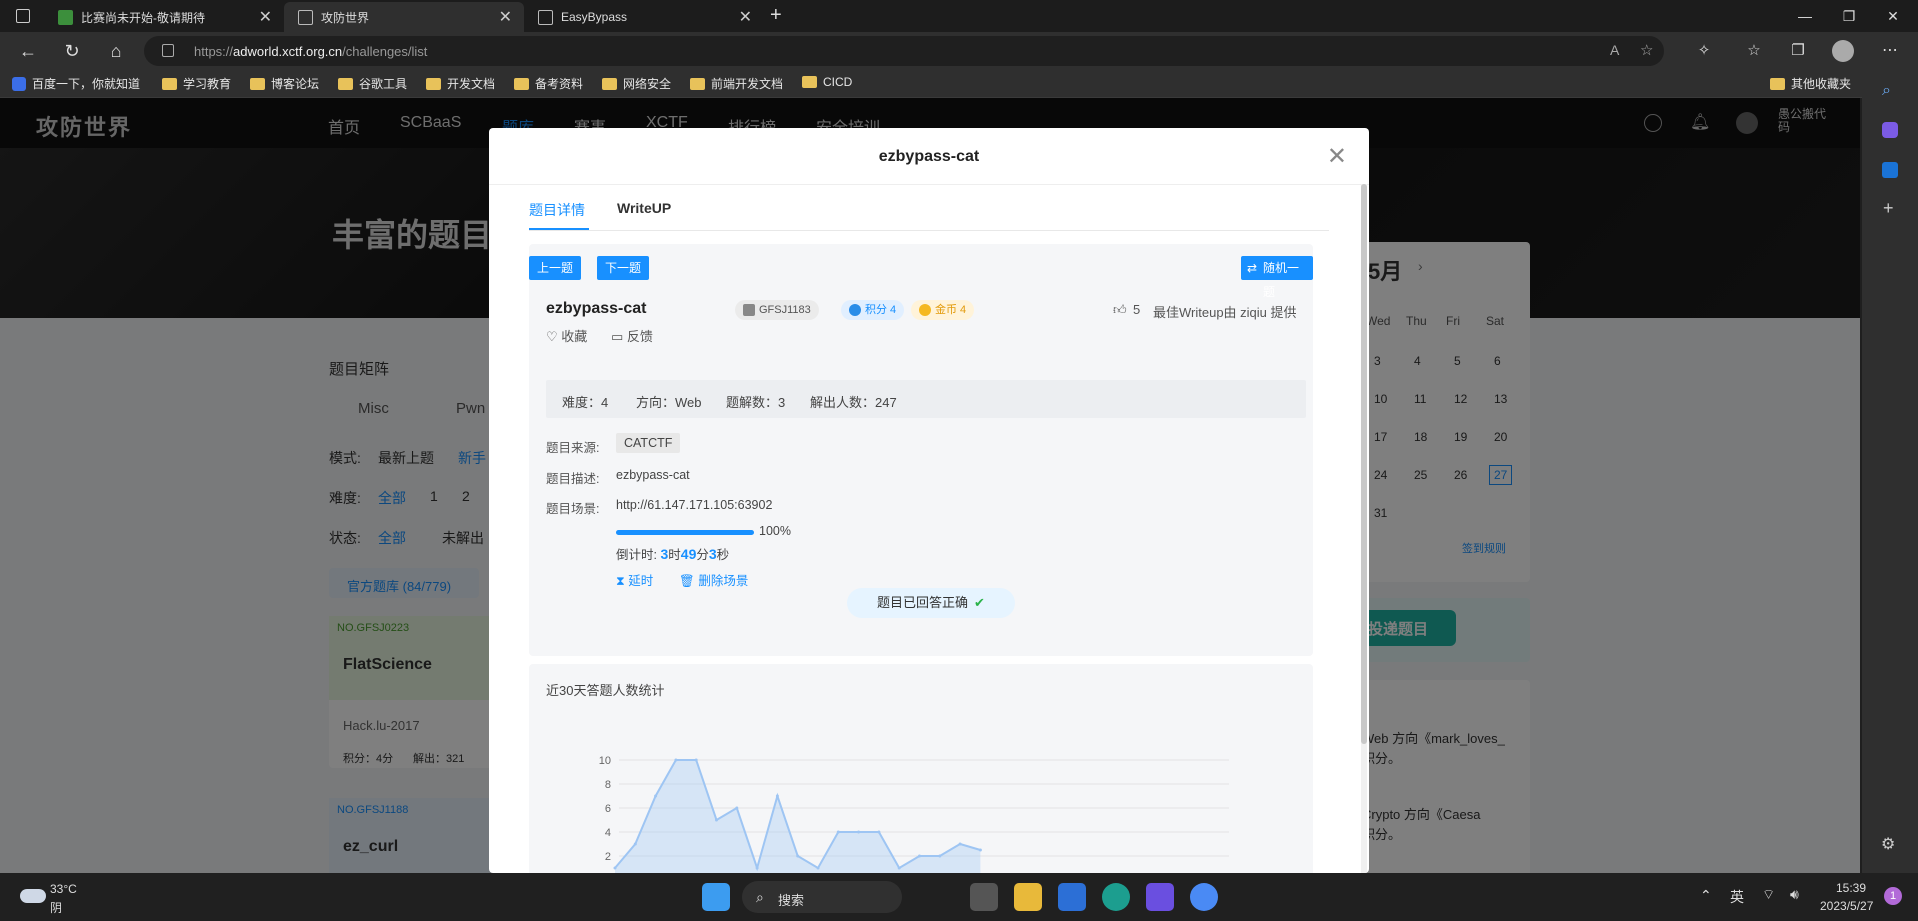 Image resolution: width=1918 pixels, height=921 pixels. I want to click on tab-match: 比赛尚未开始-敬请期待 ✕, so click(164, 17).